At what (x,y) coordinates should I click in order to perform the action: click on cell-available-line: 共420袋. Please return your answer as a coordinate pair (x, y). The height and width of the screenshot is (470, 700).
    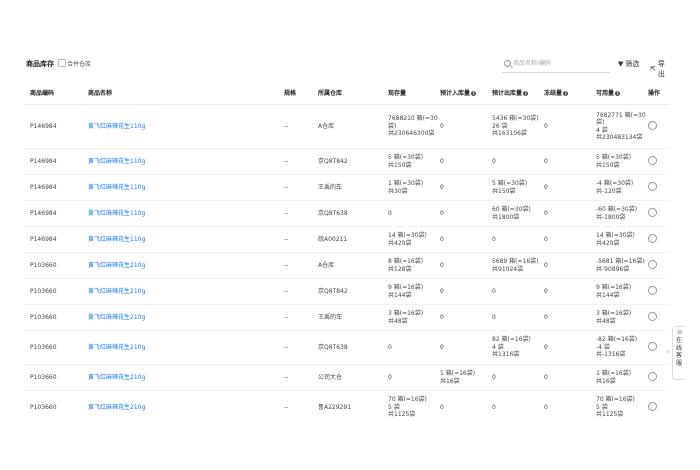
    Looking at the image, I should click on (608, 243).